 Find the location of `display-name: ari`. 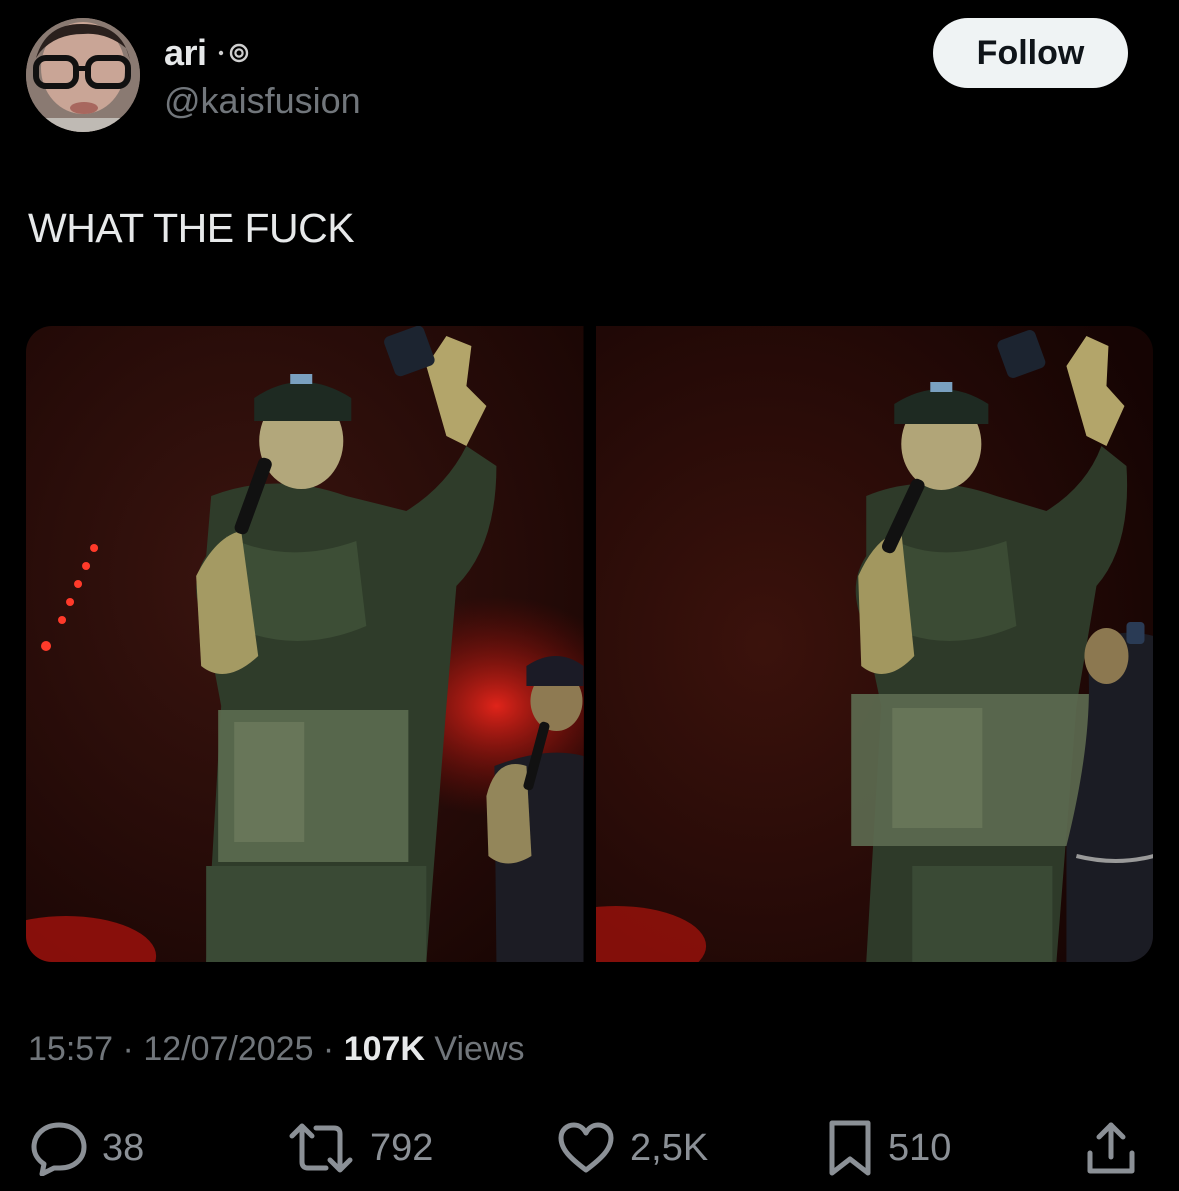

display-name: ari is located at coordinates (185, 53).